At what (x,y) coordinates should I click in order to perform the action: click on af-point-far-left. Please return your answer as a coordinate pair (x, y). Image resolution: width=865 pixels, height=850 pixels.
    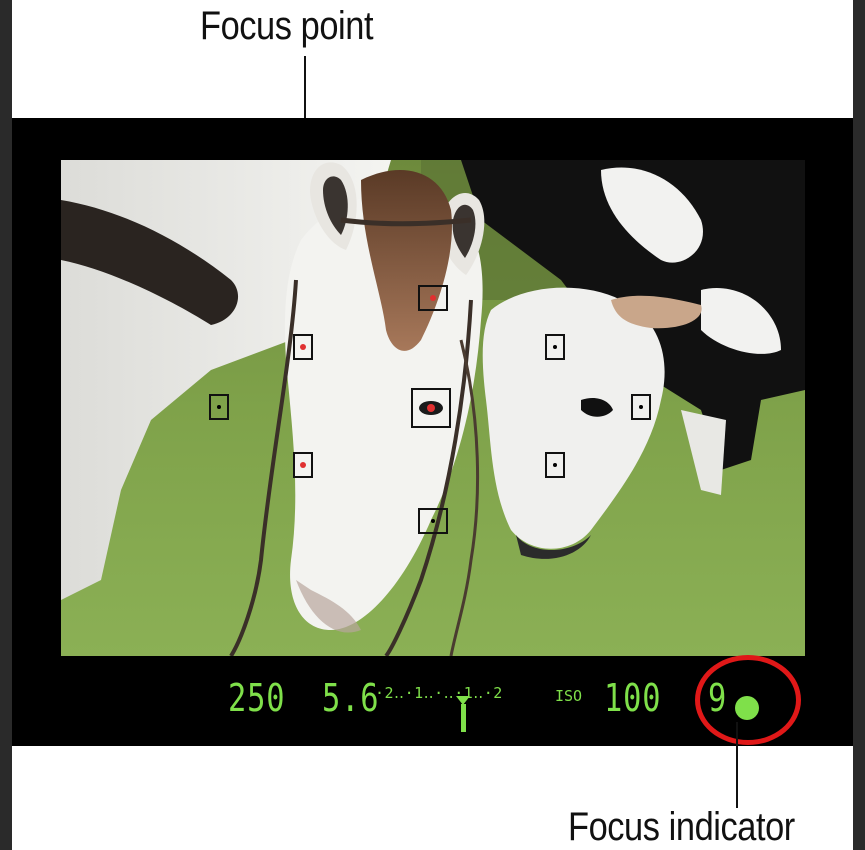
    Looking at the image, I should click on (219, 407).